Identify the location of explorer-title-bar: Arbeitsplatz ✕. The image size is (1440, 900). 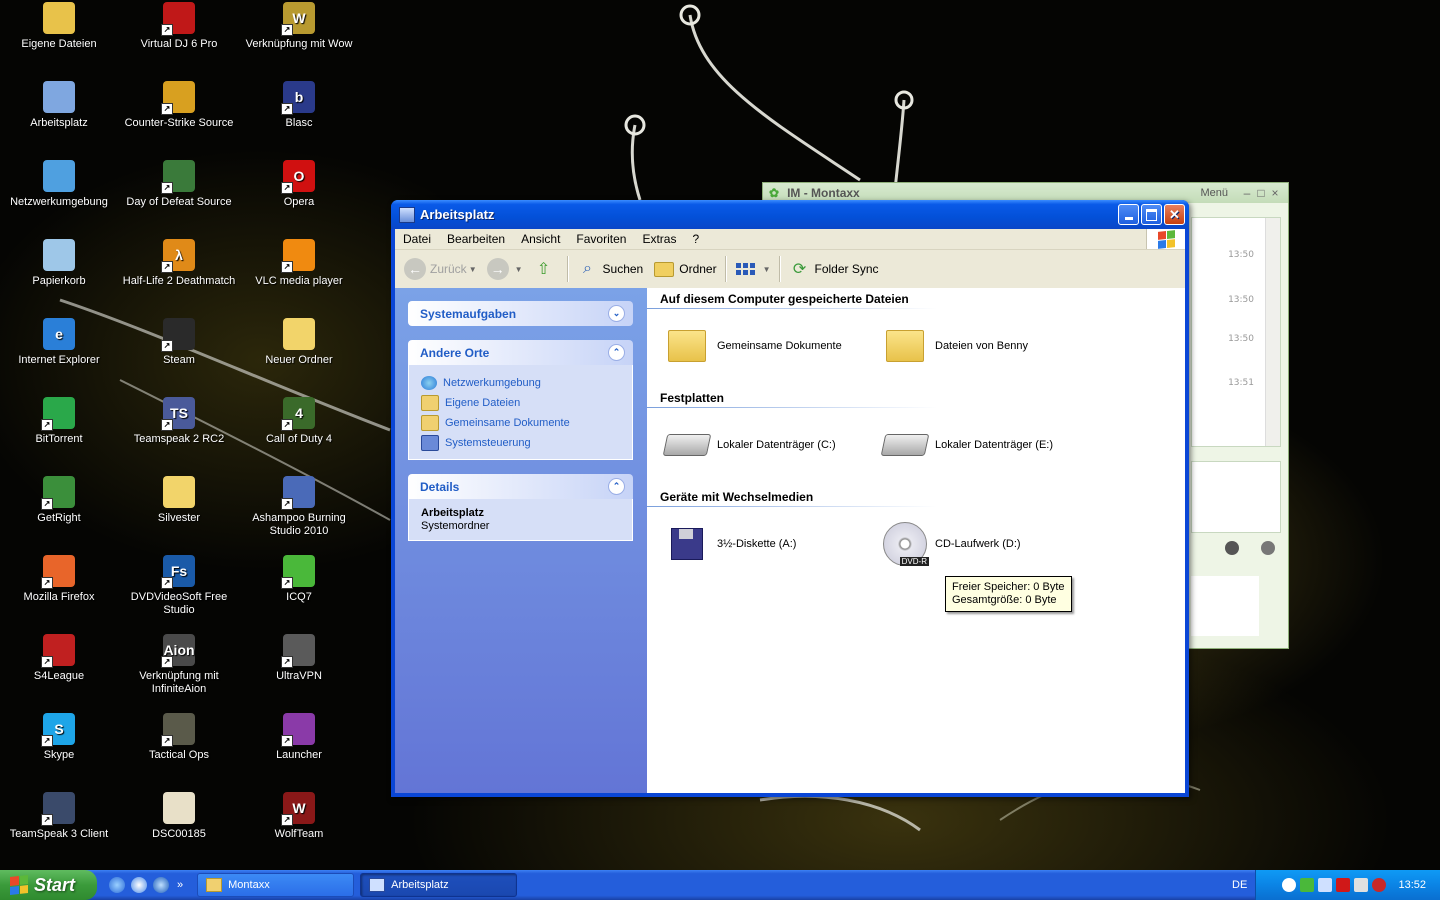
(790, 214).